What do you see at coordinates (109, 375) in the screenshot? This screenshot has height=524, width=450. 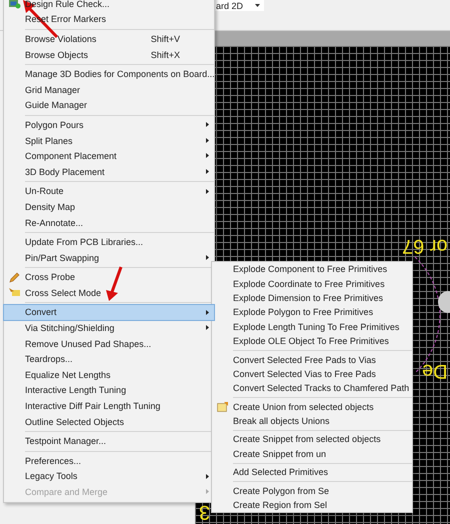 I see `menu-item: Equalize Net Lengths` at bounding box center [109, 375].